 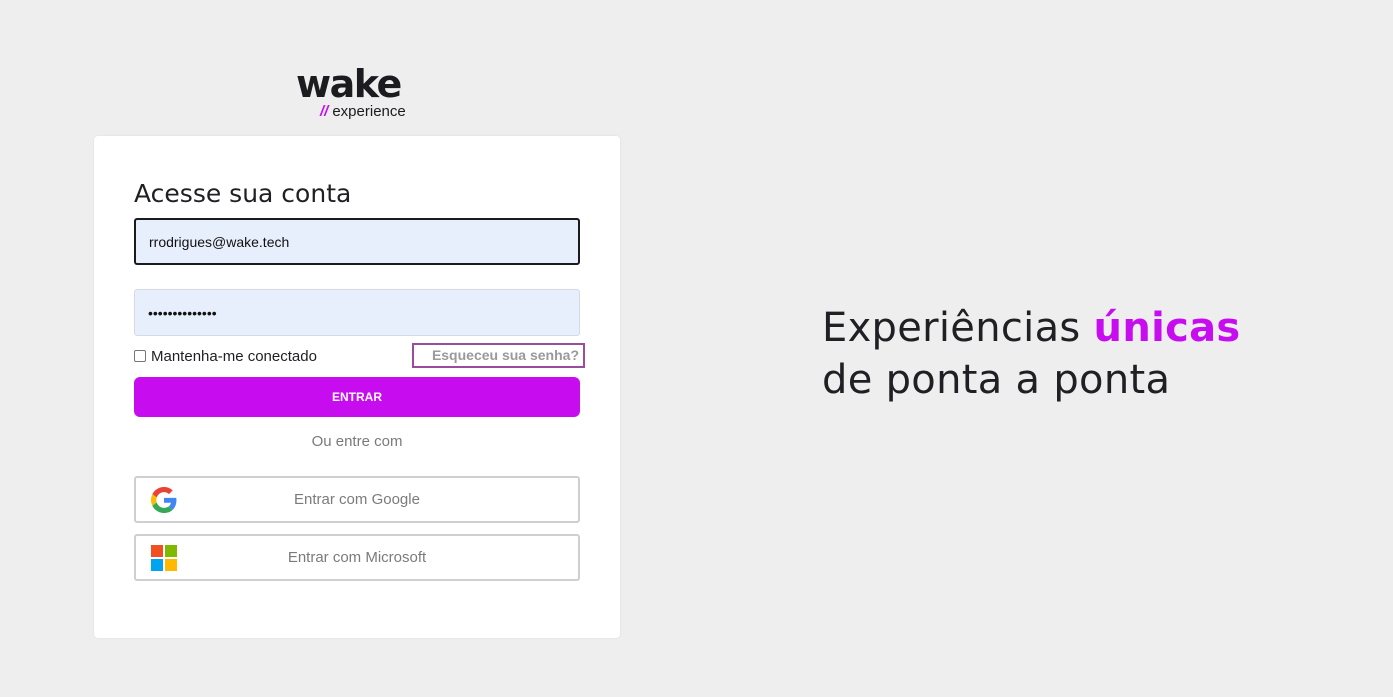 I want to click on microsoft-logo-blue-square, so click(x=157, y=565).